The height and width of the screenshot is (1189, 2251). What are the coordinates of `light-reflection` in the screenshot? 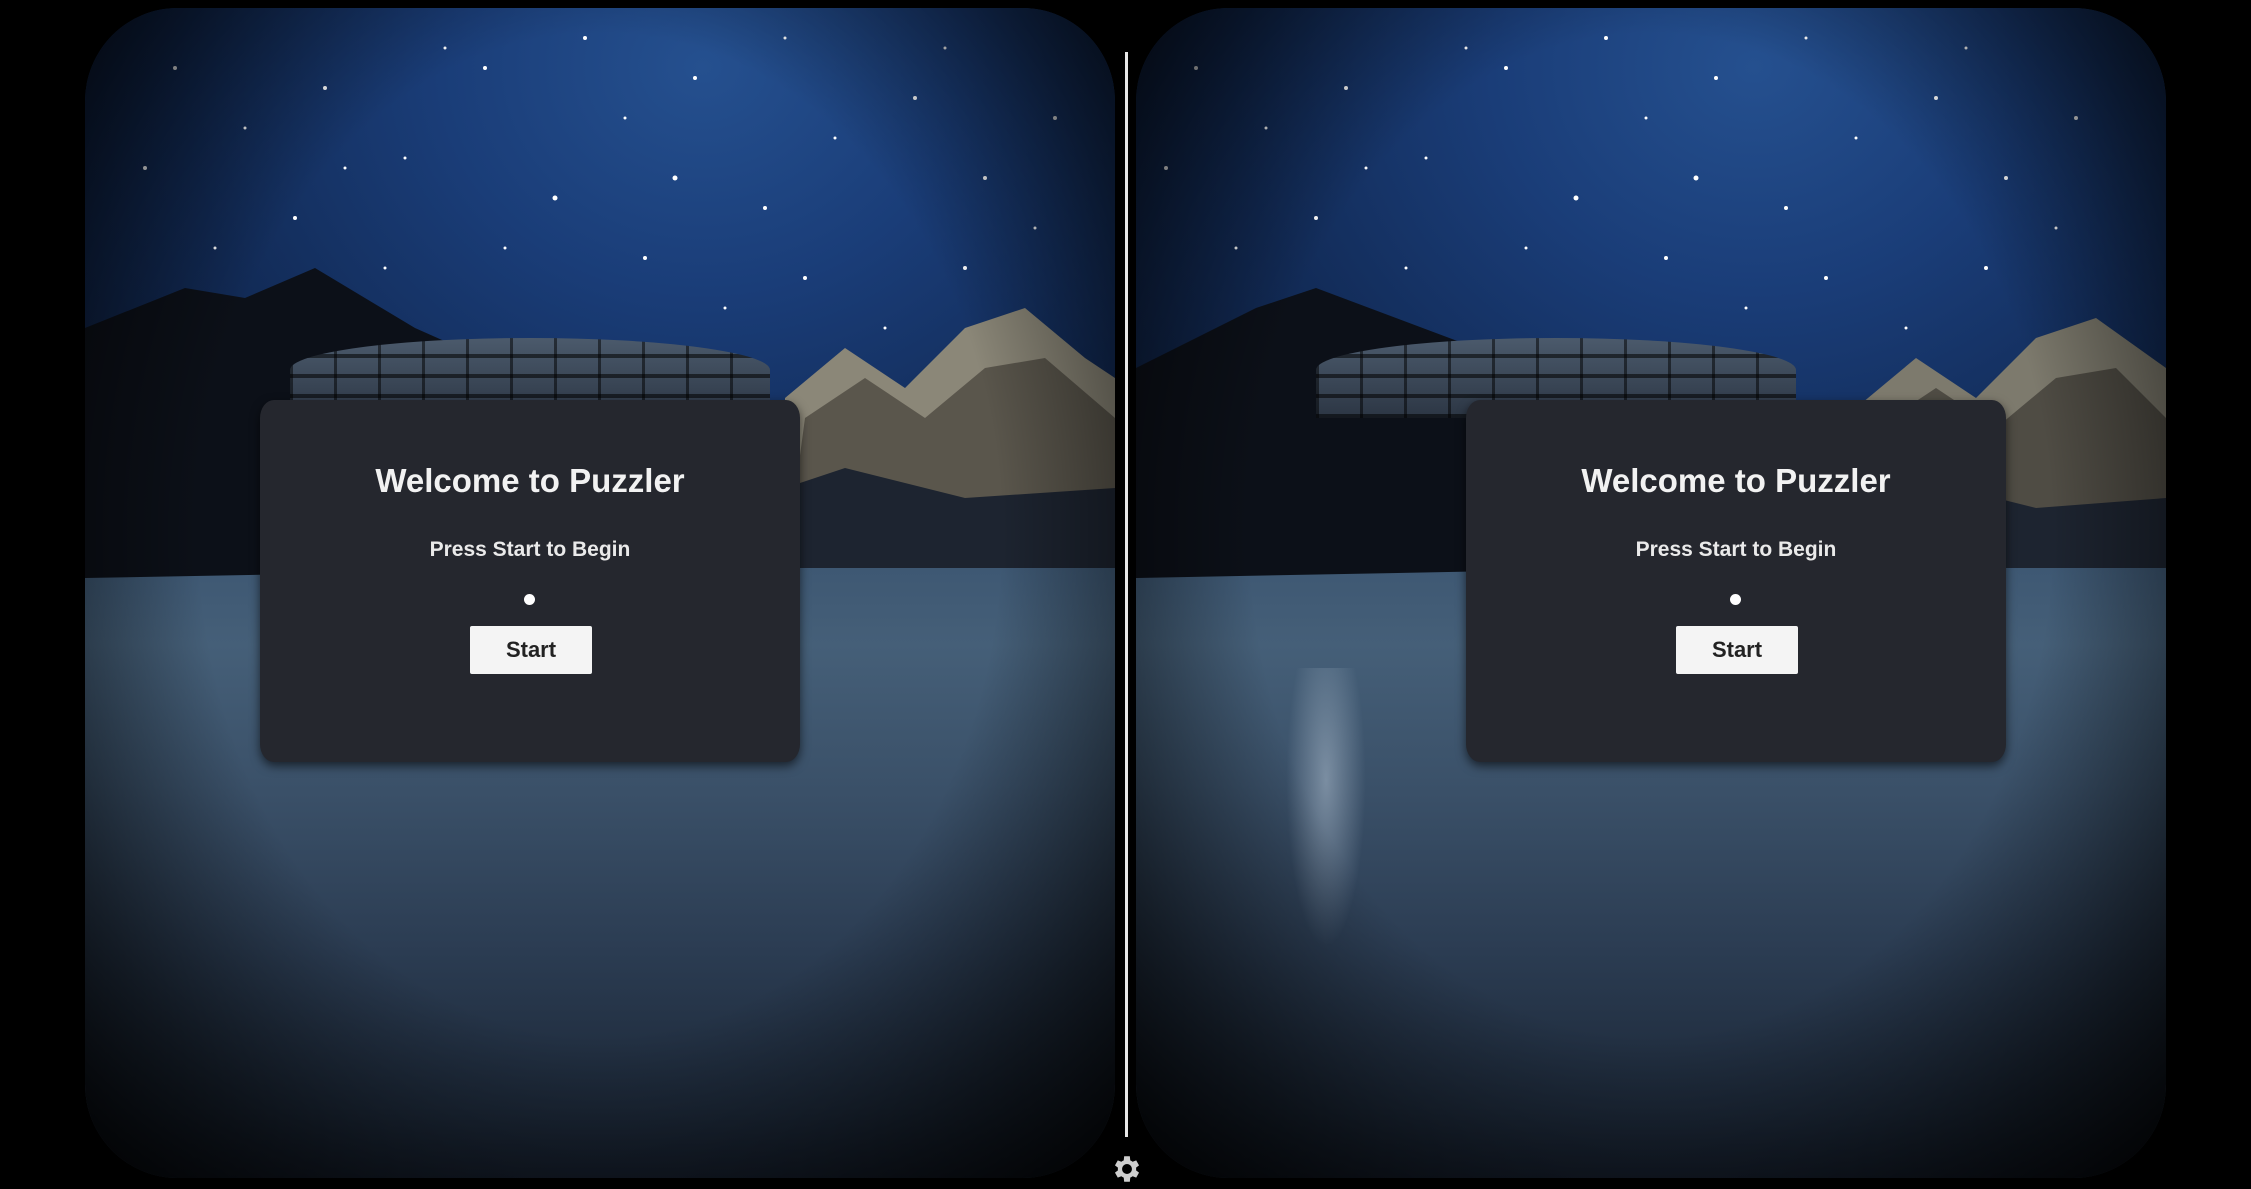 It's located at (1326, 808).